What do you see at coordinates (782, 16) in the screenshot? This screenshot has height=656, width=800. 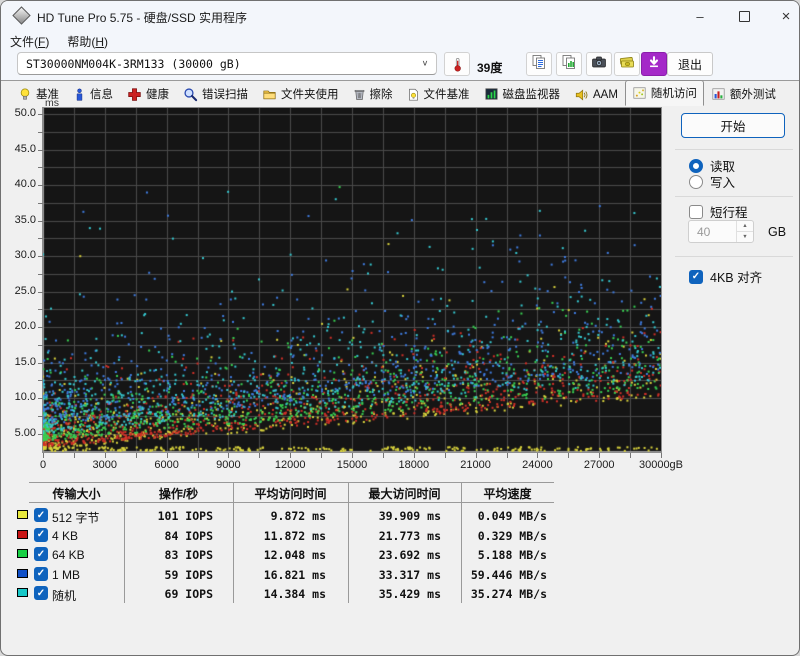 I see `close-button: ×` at bounding box center [782, 16].